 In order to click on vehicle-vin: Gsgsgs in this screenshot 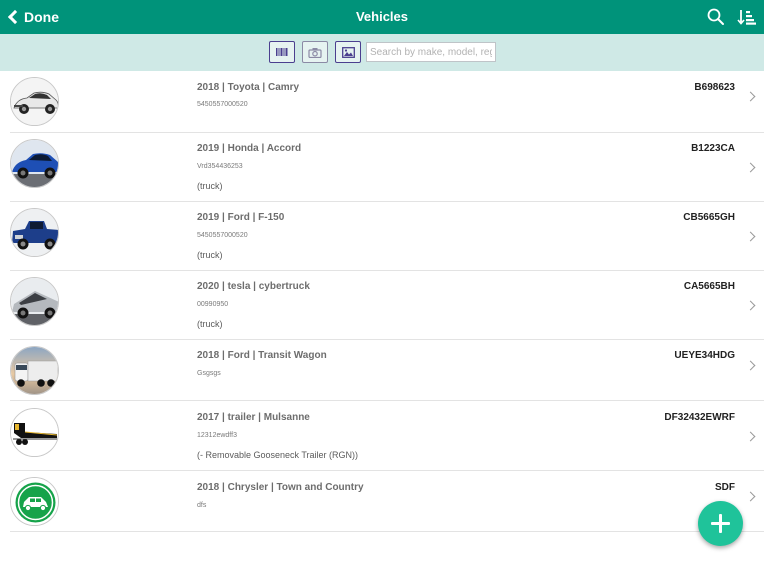, I will do `click(209, 373)`.